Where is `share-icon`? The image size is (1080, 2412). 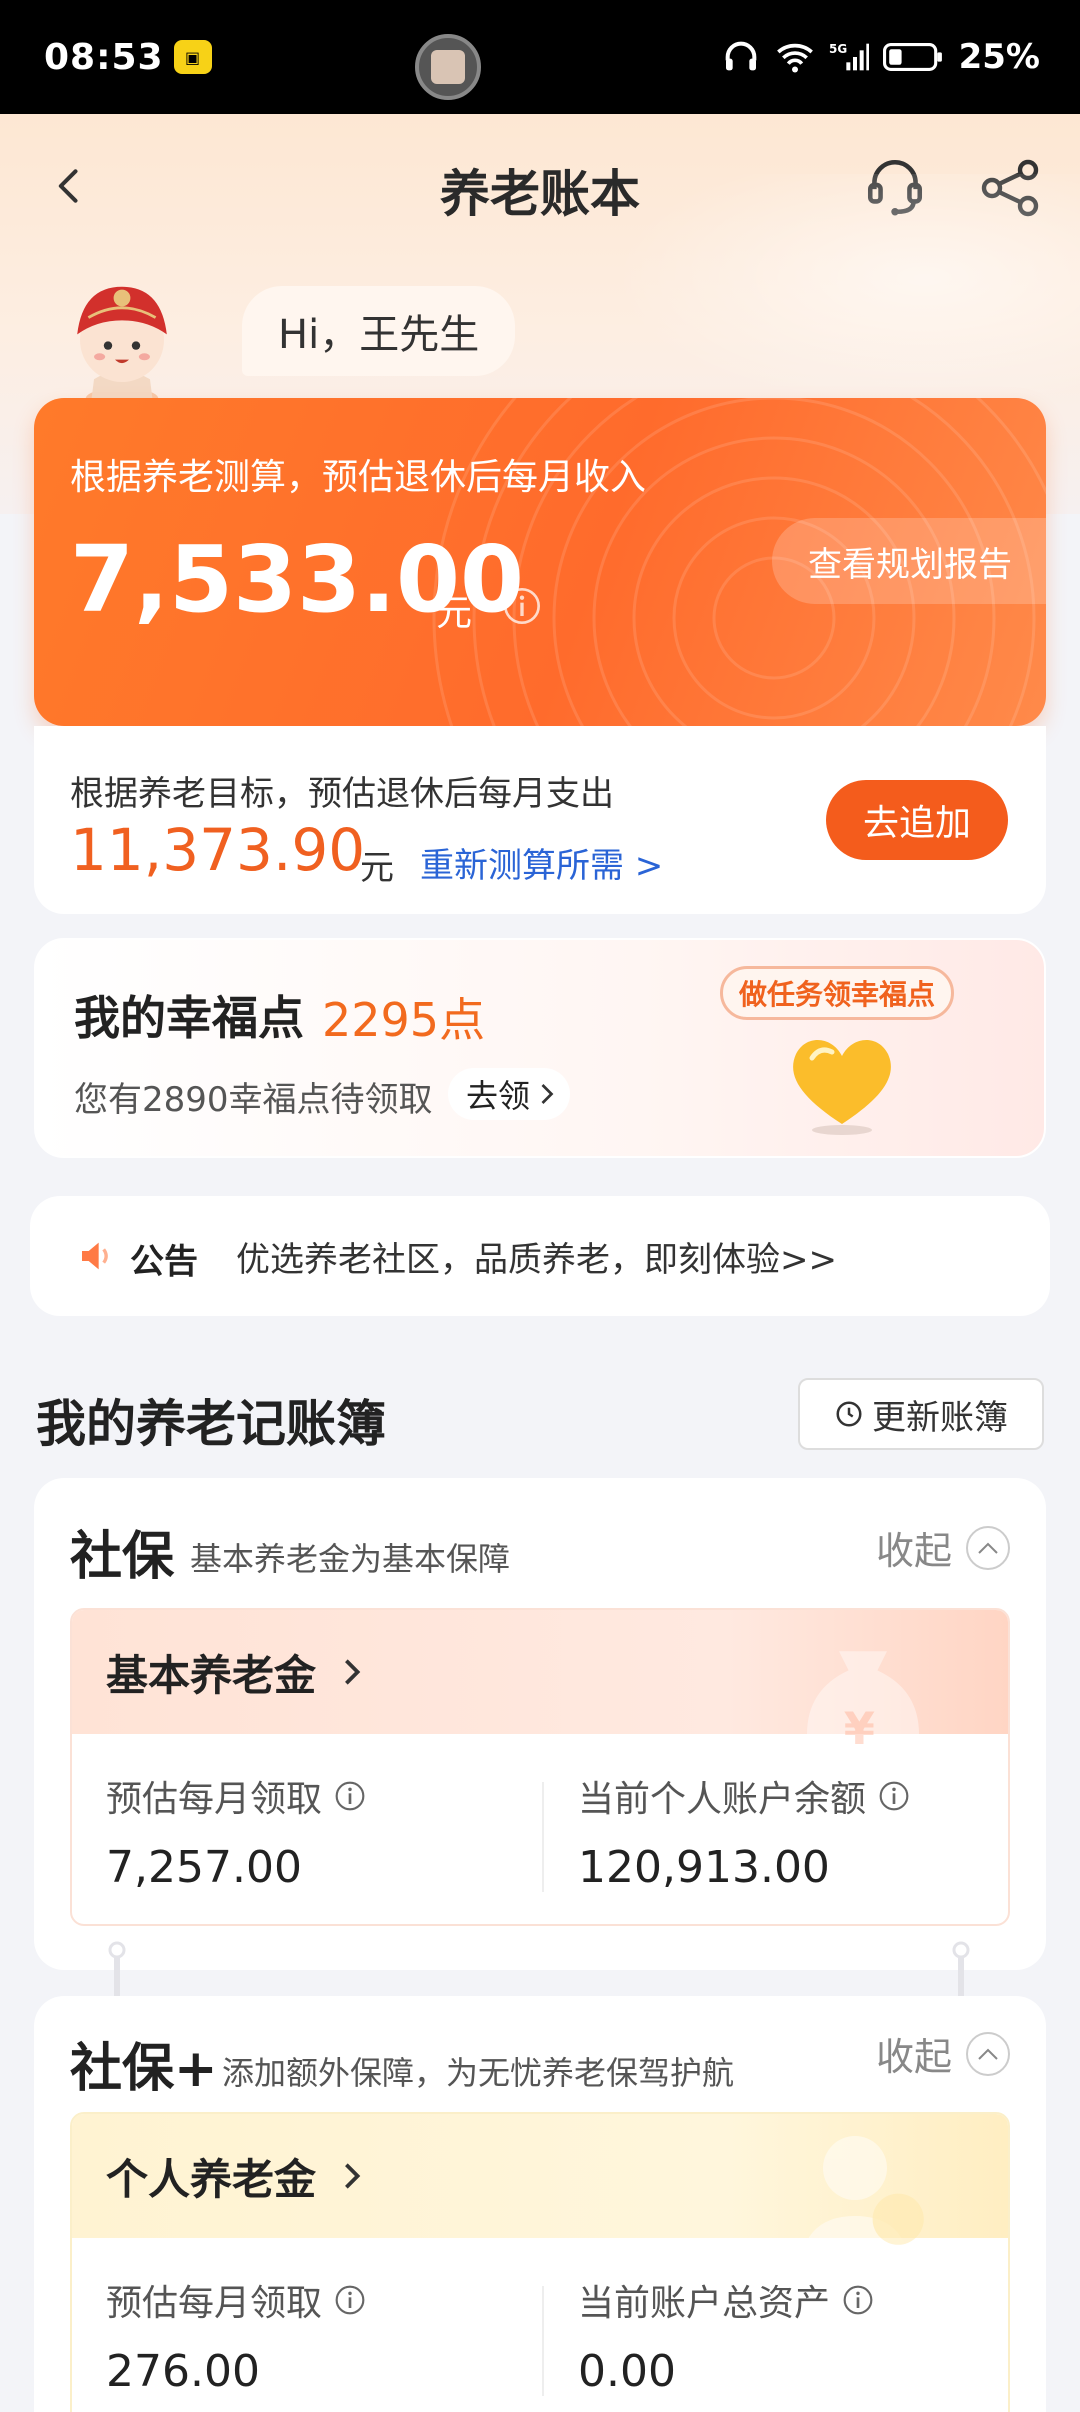
share-icon is located at coordinates (1010, 188).